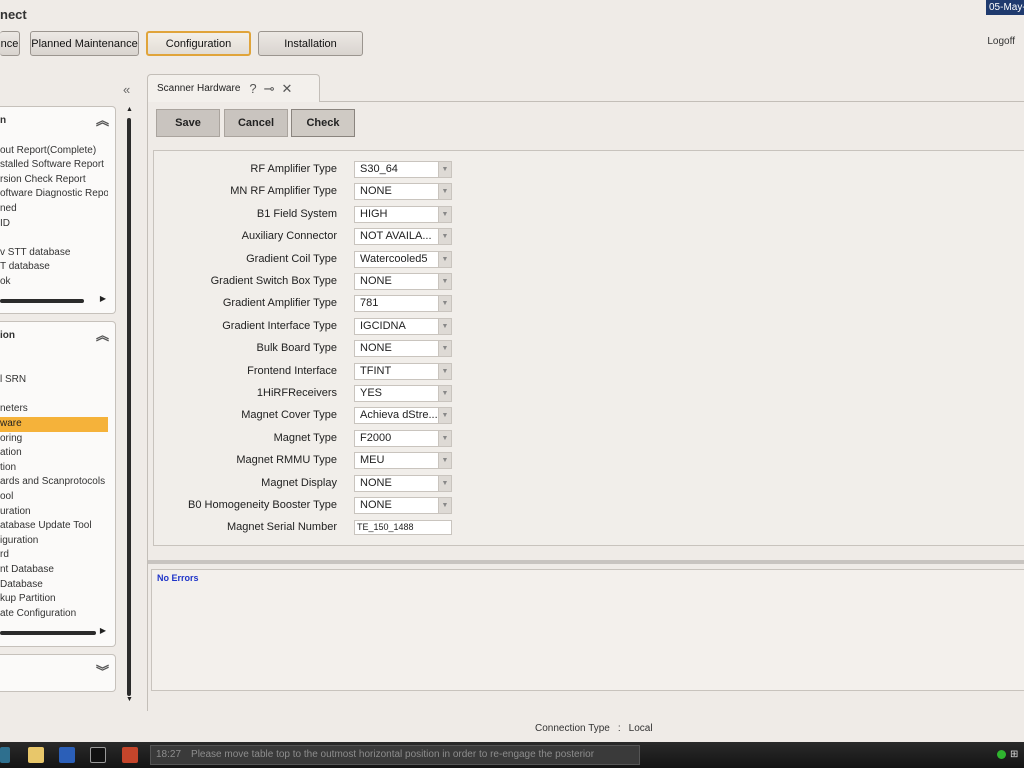 The height and width of the screenshot is (768, 1024). Describe the element at coordinates (54, 439) in the screenshot. I see `tool-item: oring` at that location.